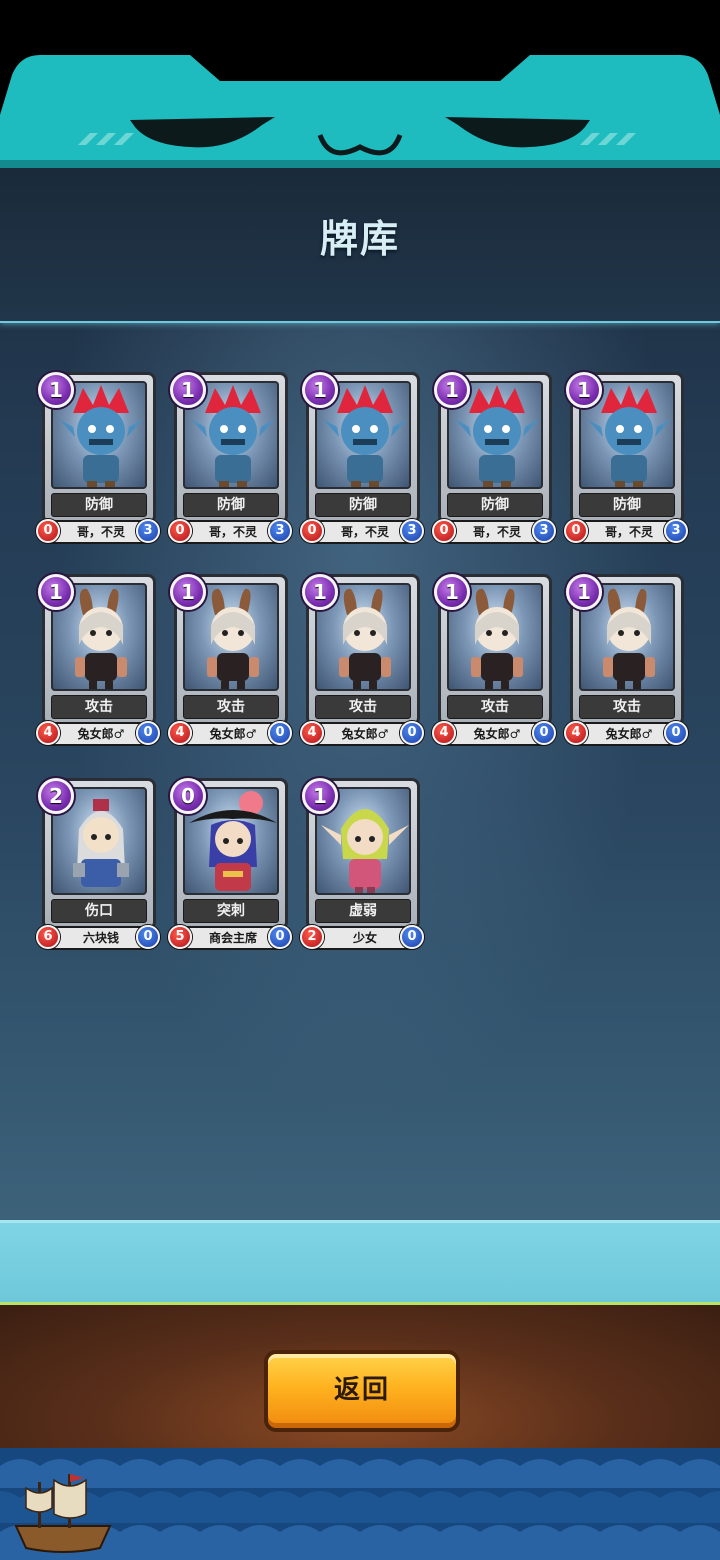 The height and width of the screenshot is (1560, 720). Describe the element at coordinates (98, 868) in the screenshot. I see `deck-card: 伤口 2 六块钱 6 0` at that location.